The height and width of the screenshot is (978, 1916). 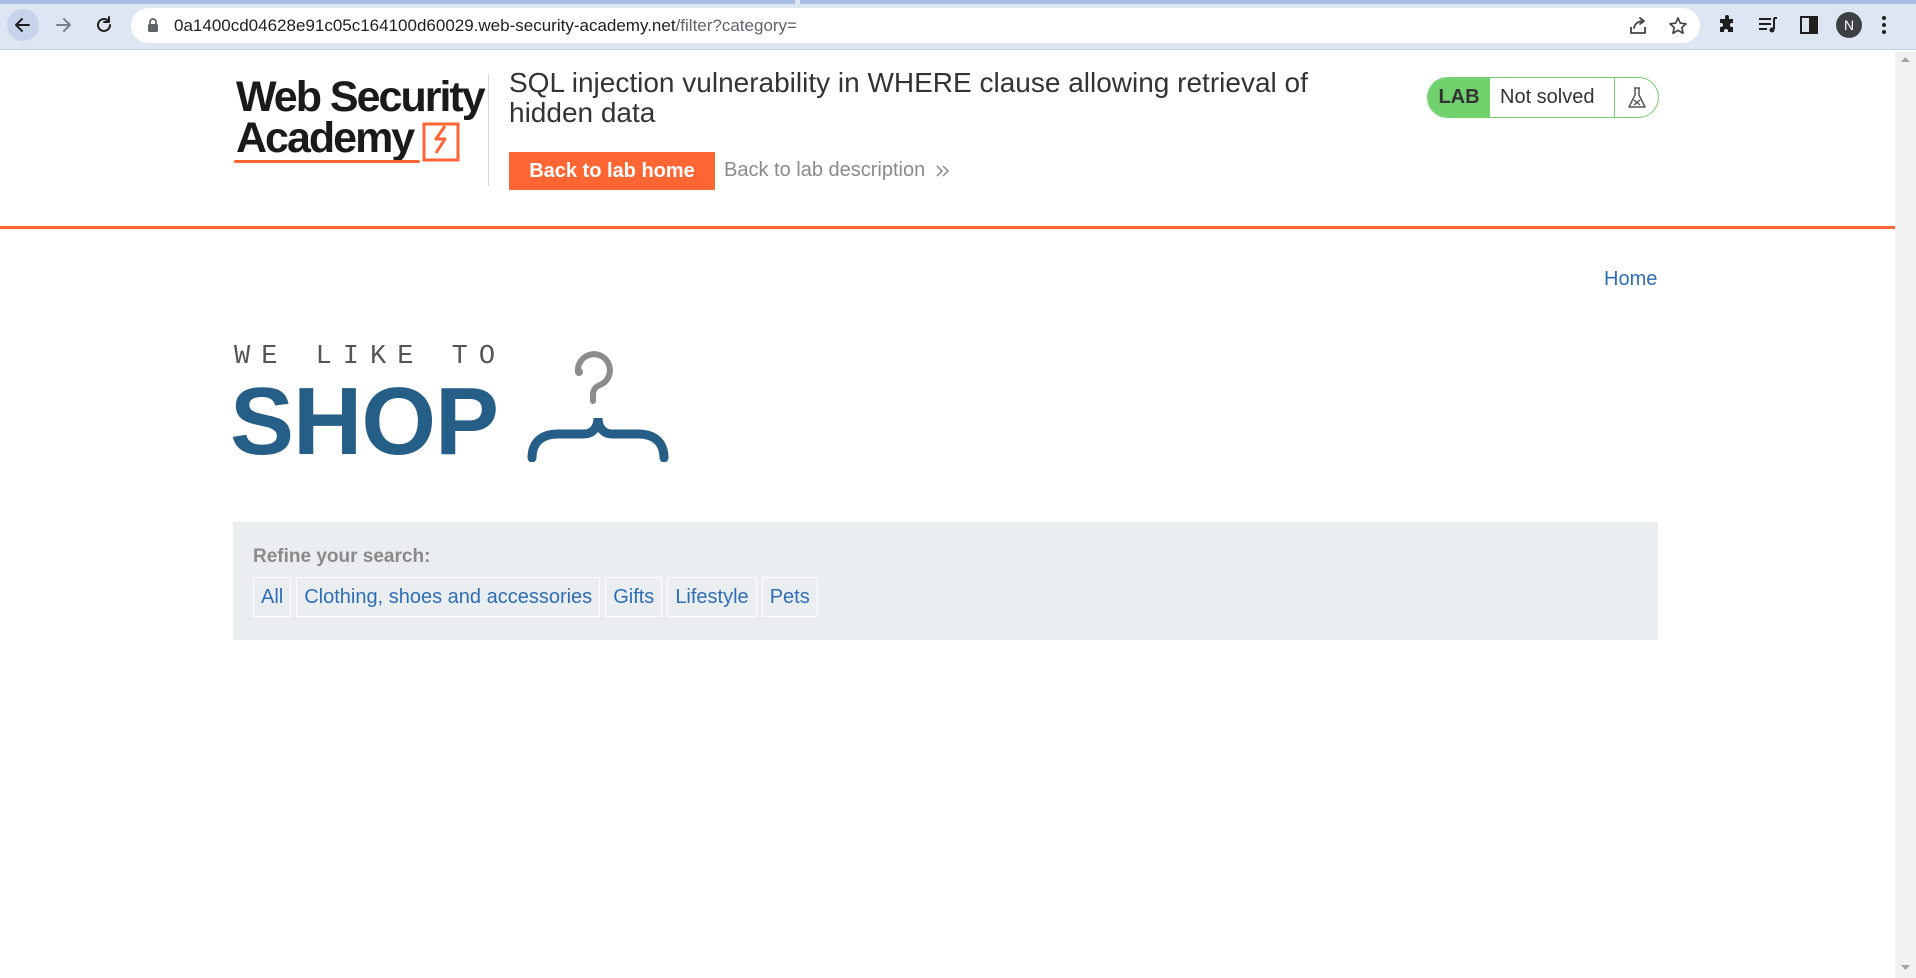 I want to click on forward-icon, so click(x=63, y=25).